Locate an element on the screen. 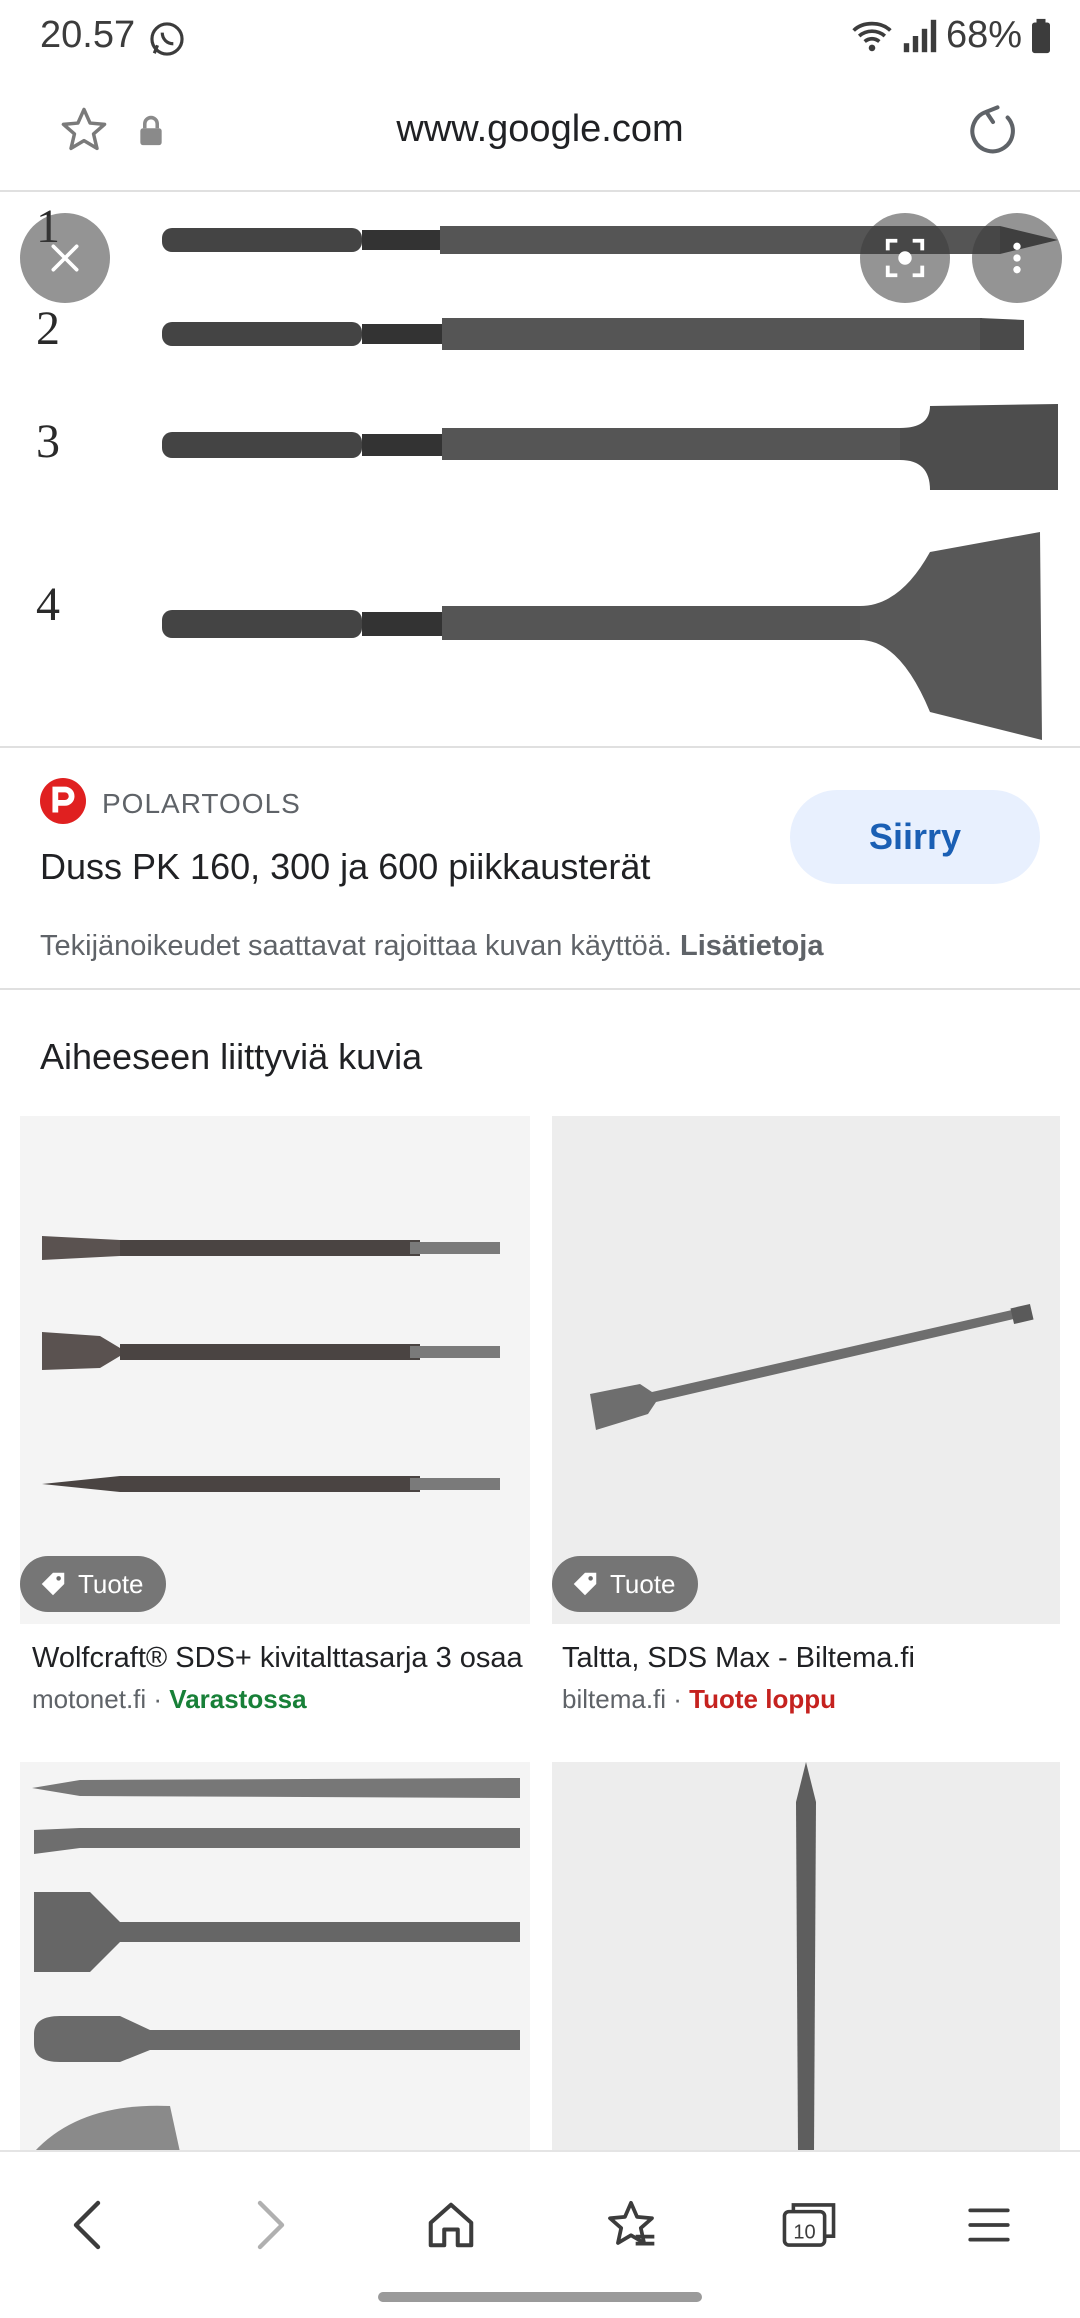 The width and height of the screenshot is (1080, 2318). related-item-title-2: Taltta, SDS Max - Biltema.fi is located at coordinates (821, 1658).